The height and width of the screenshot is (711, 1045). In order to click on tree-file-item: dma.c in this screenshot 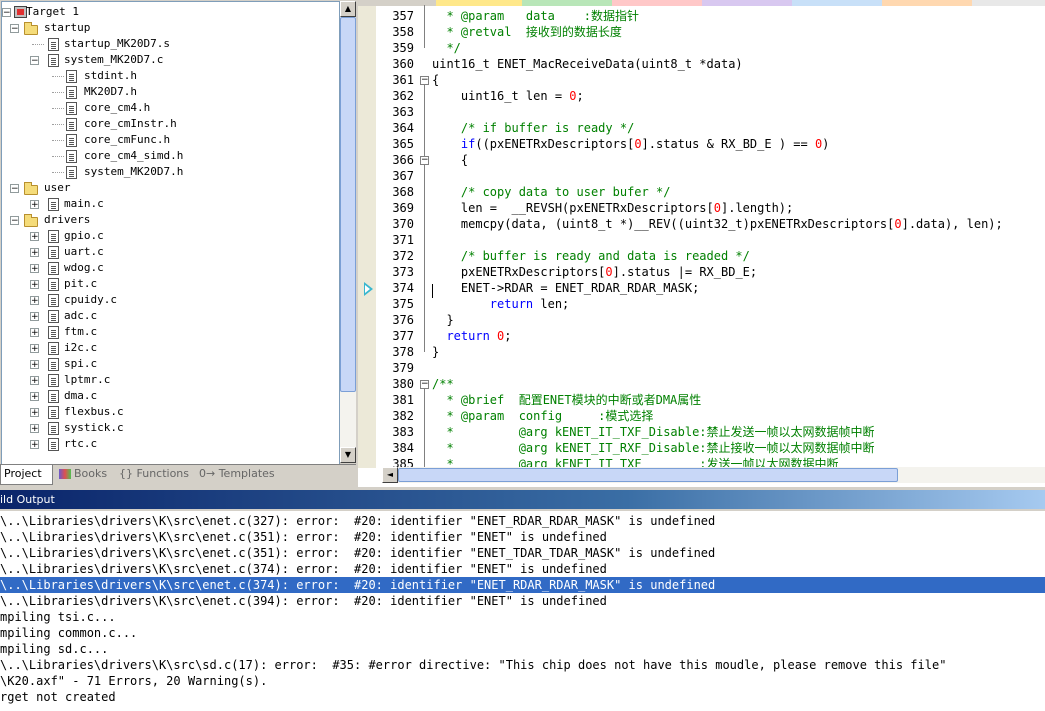, I will do `click(80, 396)`.